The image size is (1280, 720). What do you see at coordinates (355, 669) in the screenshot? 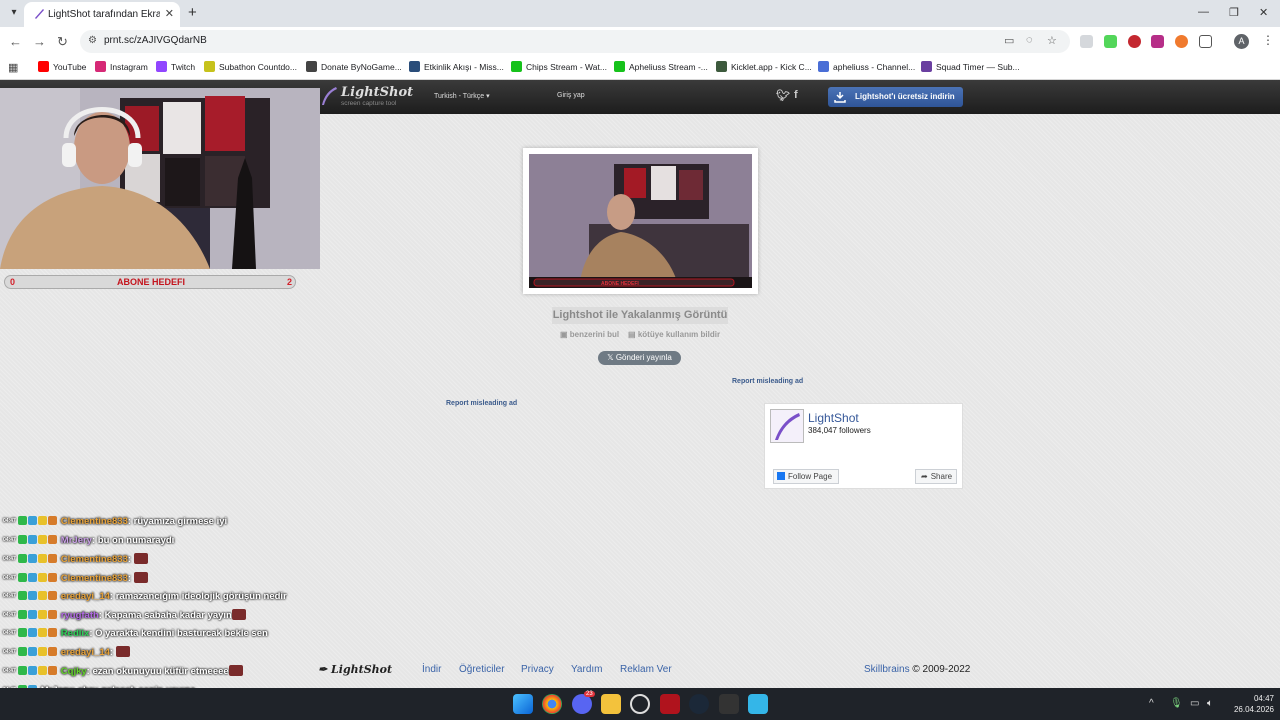
I see `footer-logo: ✒ LightShot` at bounding box center [355, 669].